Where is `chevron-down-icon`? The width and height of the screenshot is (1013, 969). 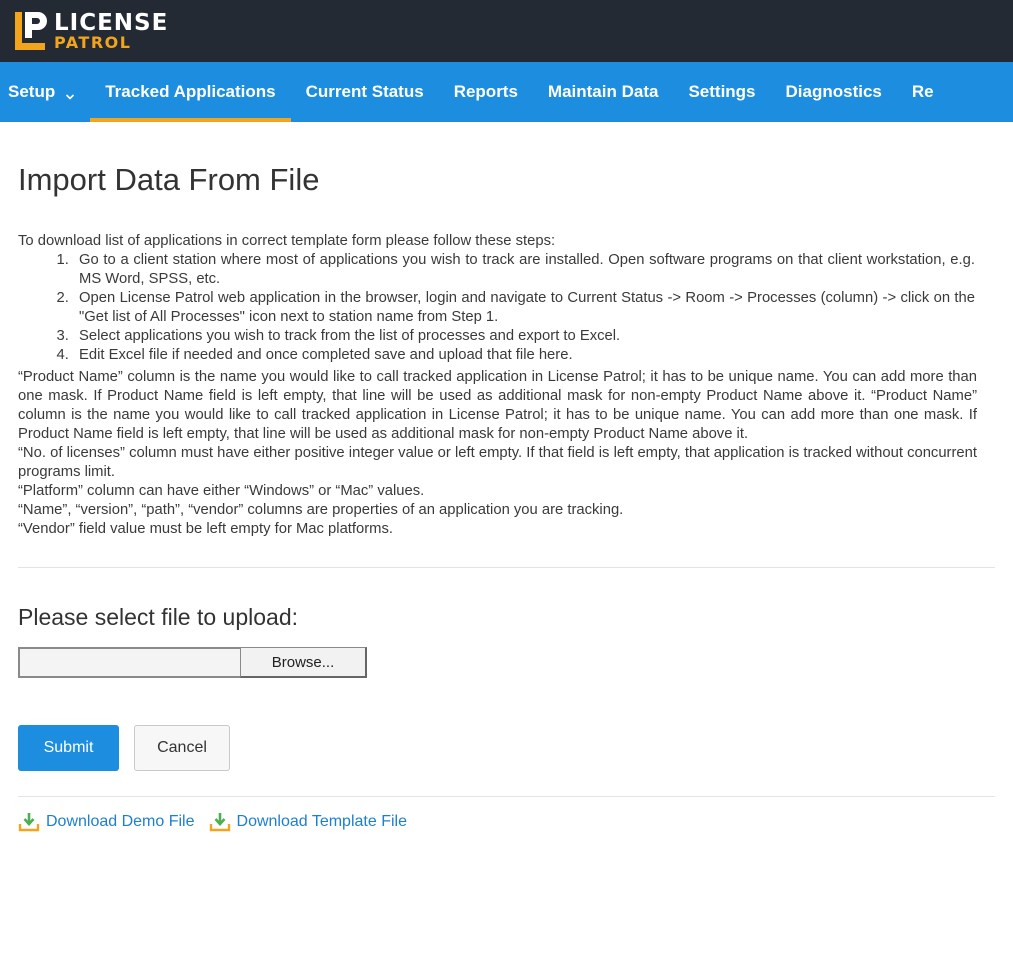 chevron-down-icon is located at coordinates (70, 93).